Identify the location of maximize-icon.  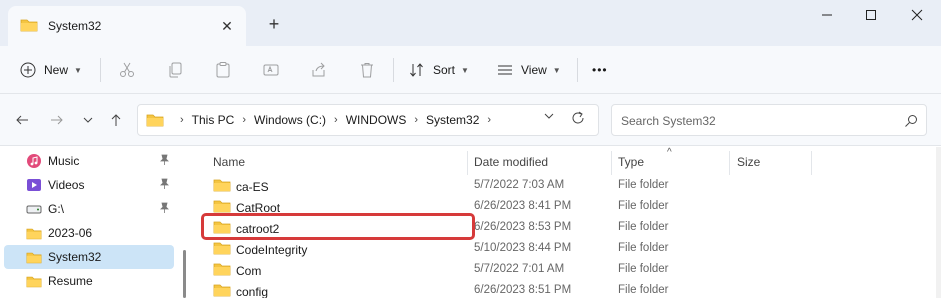
(871, 15).